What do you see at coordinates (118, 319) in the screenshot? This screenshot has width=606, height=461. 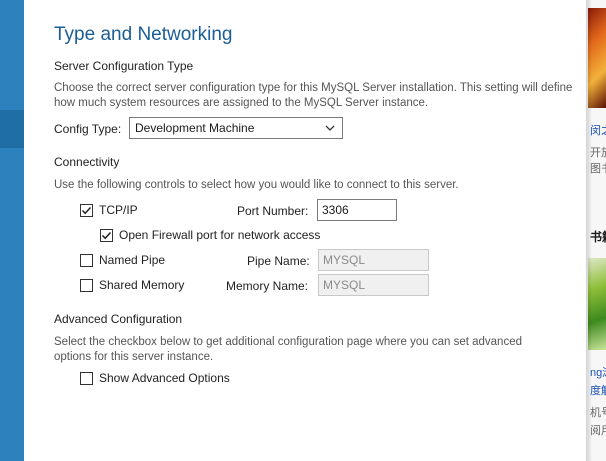 I see `section-heading-advanced: Advanced Configuration` at bounding box center [118, 319].